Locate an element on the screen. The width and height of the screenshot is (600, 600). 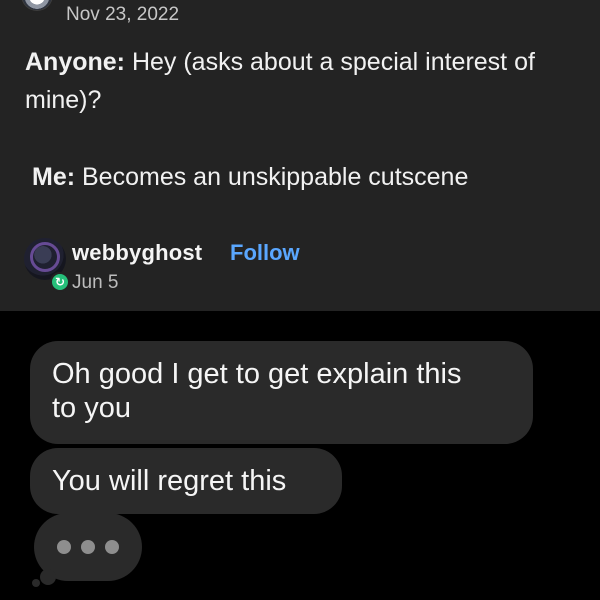
speaker-anyone: Anyone: is located at coordinates (75, 62).